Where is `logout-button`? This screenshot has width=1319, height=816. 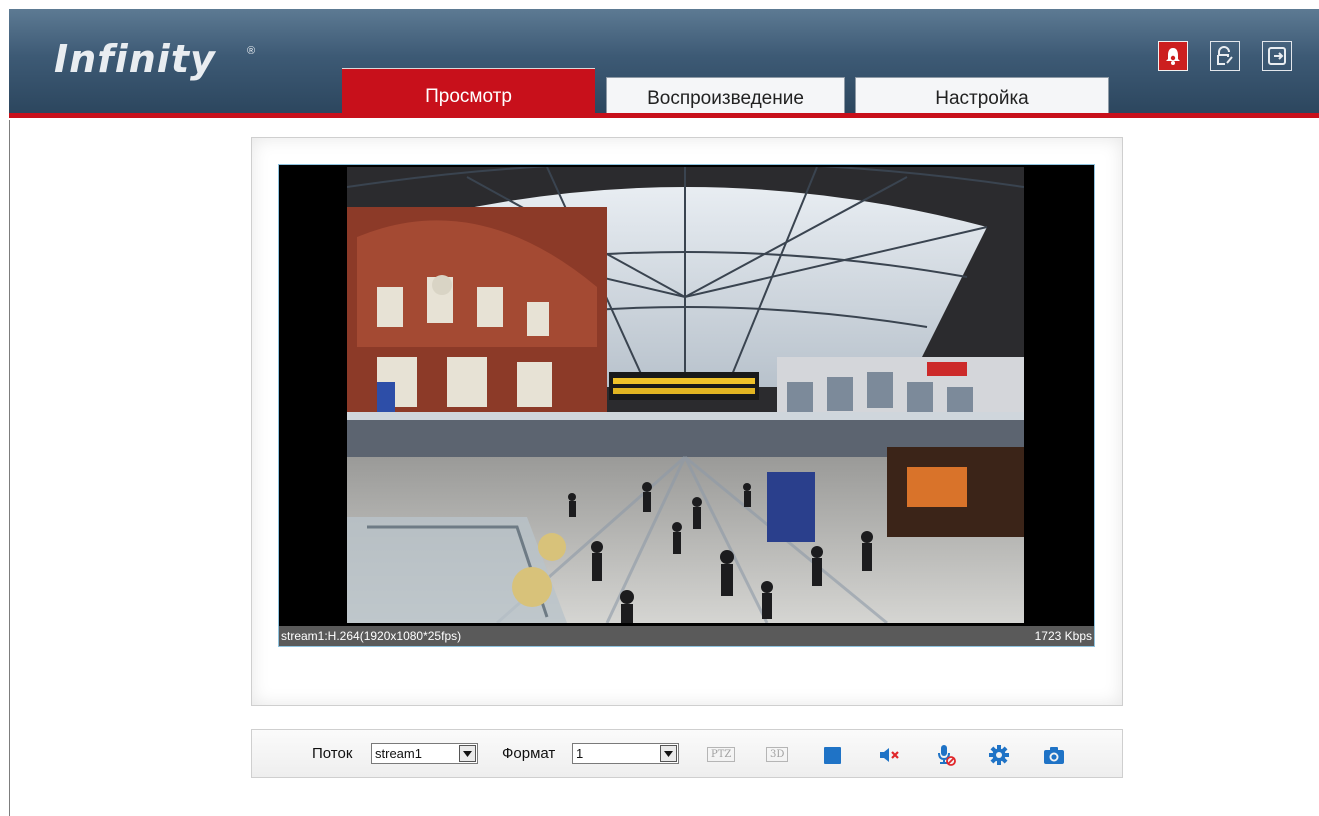
logout-button is located at coordinates (1277, 56).